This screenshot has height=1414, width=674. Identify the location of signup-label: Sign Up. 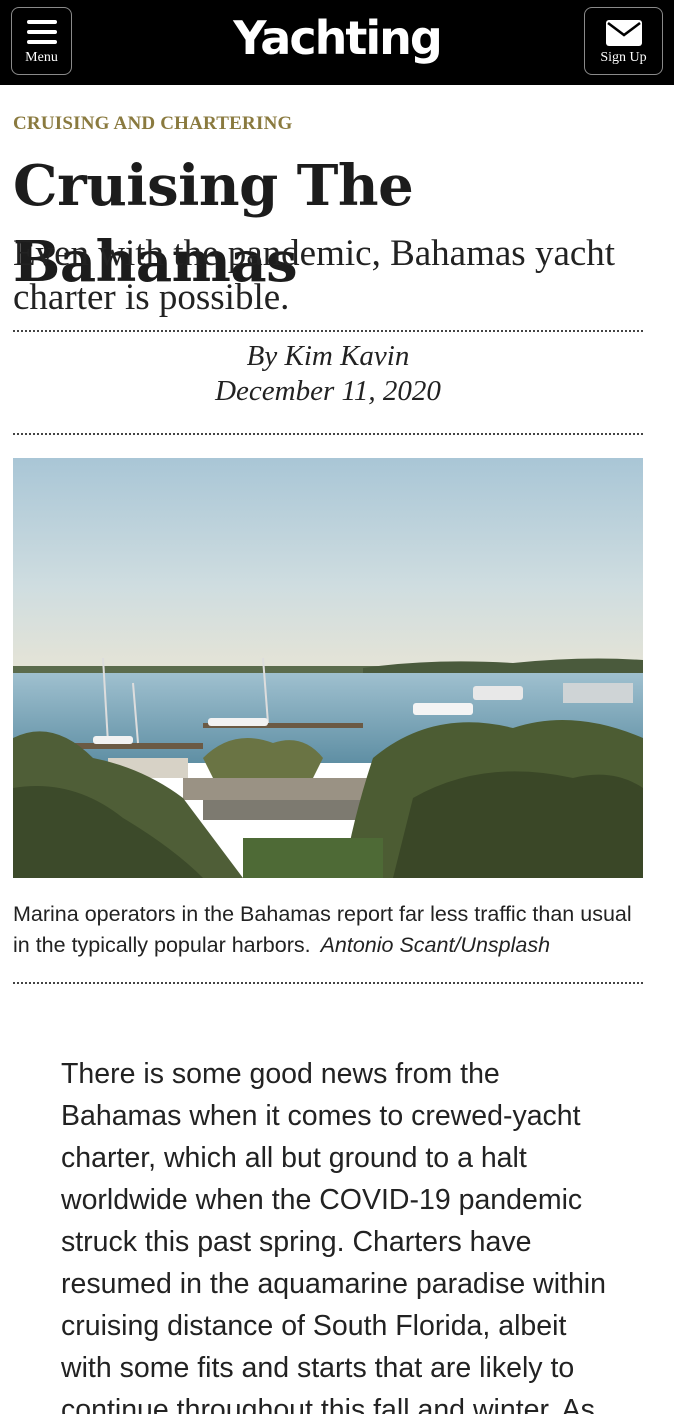
(623, 57).